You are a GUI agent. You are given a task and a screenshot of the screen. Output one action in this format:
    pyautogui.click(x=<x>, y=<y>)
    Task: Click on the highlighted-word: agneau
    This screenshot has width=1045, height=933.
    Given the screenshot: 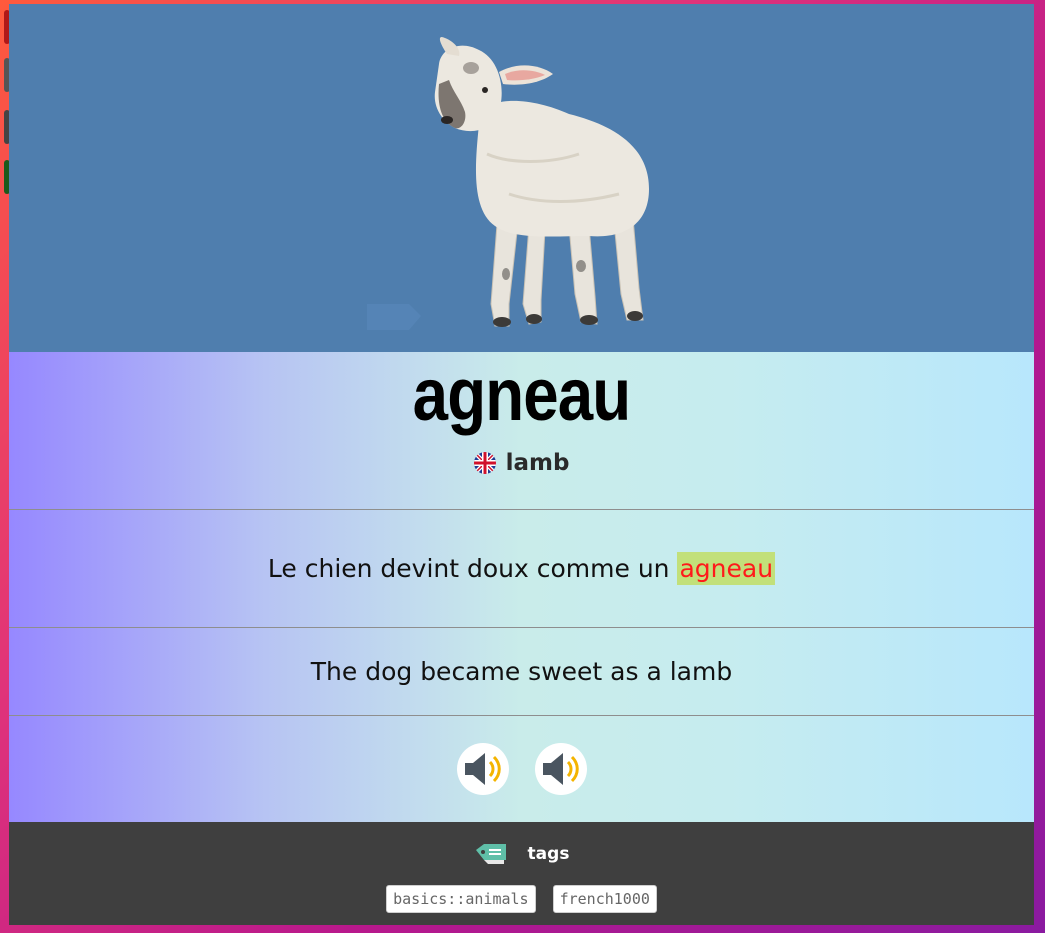 What is the action you would take?
    pyautogui.click(x=726, y=568)
    